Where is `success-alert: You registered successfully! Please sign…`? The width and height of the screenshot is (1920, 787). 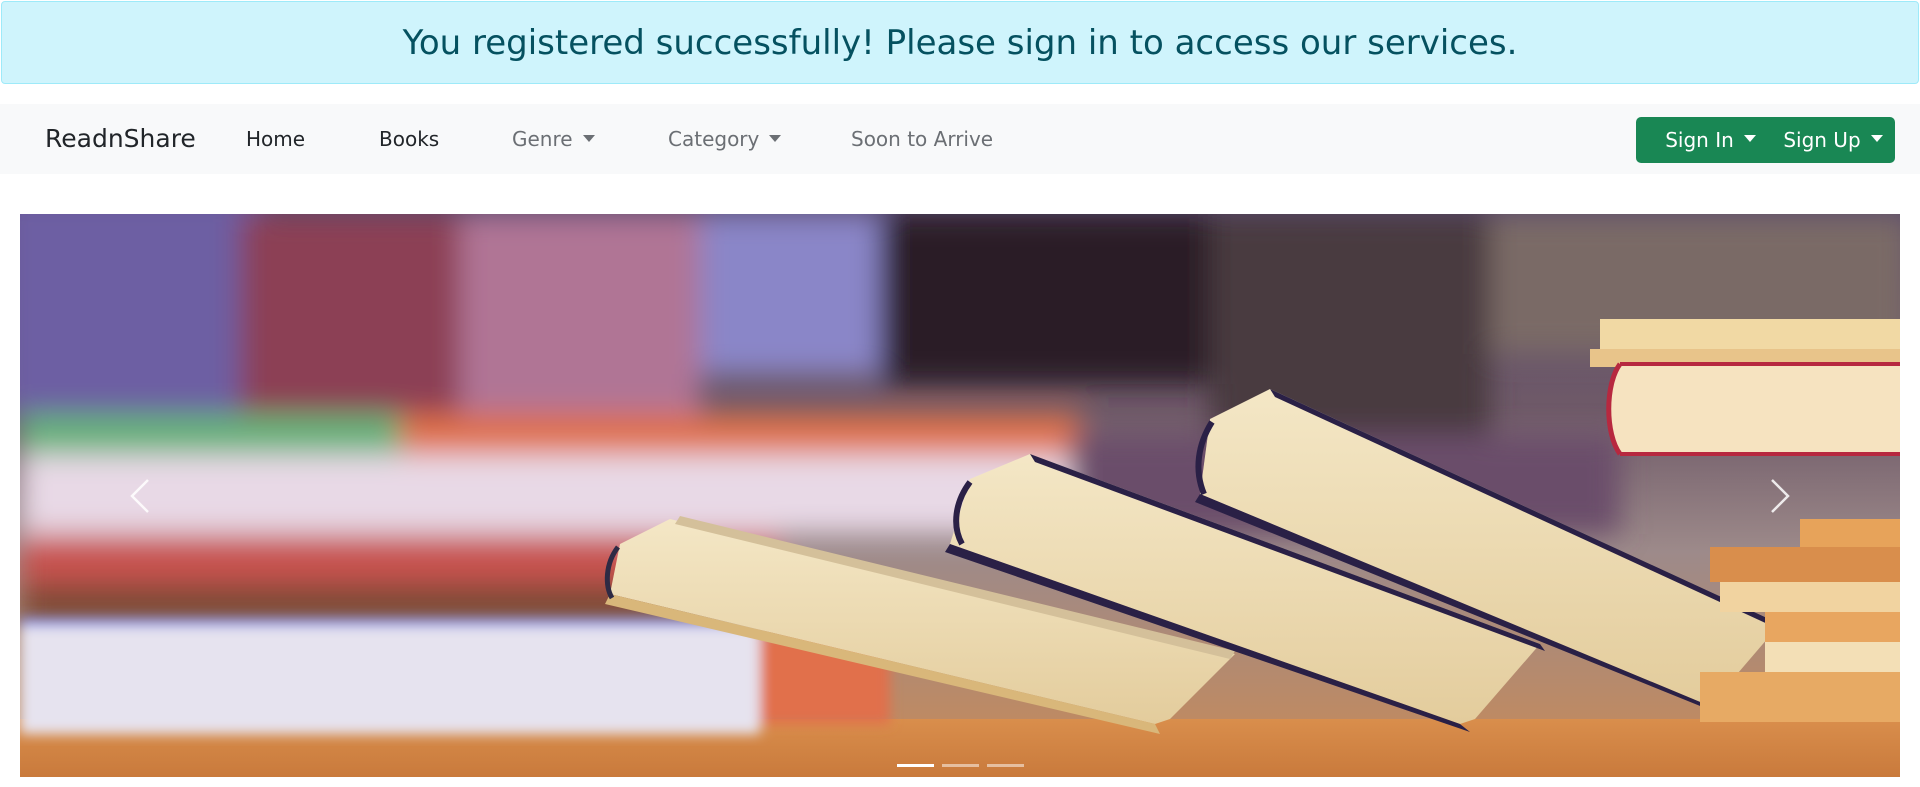
success-alert: You registered successfully! Please sign… is located at coordinates (960, 42).